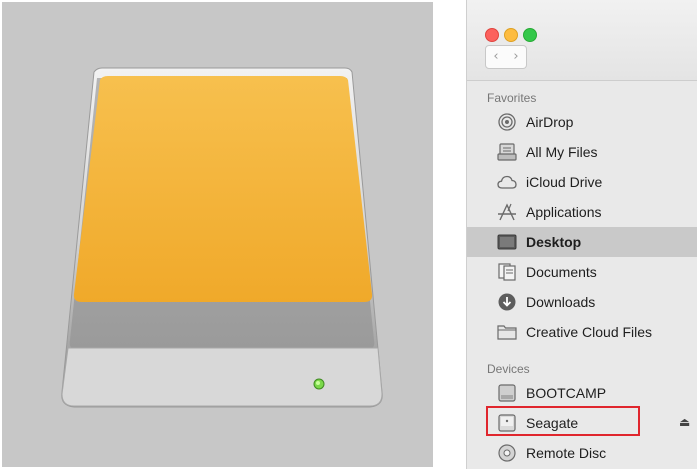  Describe the element at coordinates (550, 122) in the screenshot. I see `sidebar-item-label: AirDrop` at that location.